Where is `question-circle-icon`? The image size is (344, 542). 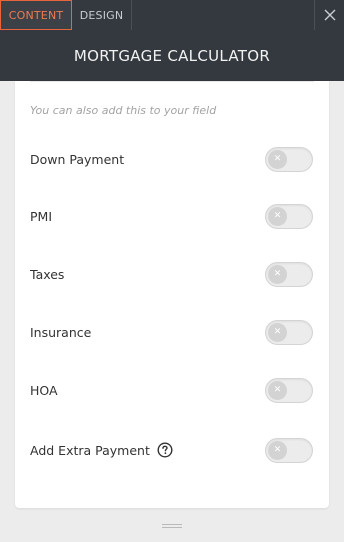 question-circle-icon is located at coordinates (165, 450).